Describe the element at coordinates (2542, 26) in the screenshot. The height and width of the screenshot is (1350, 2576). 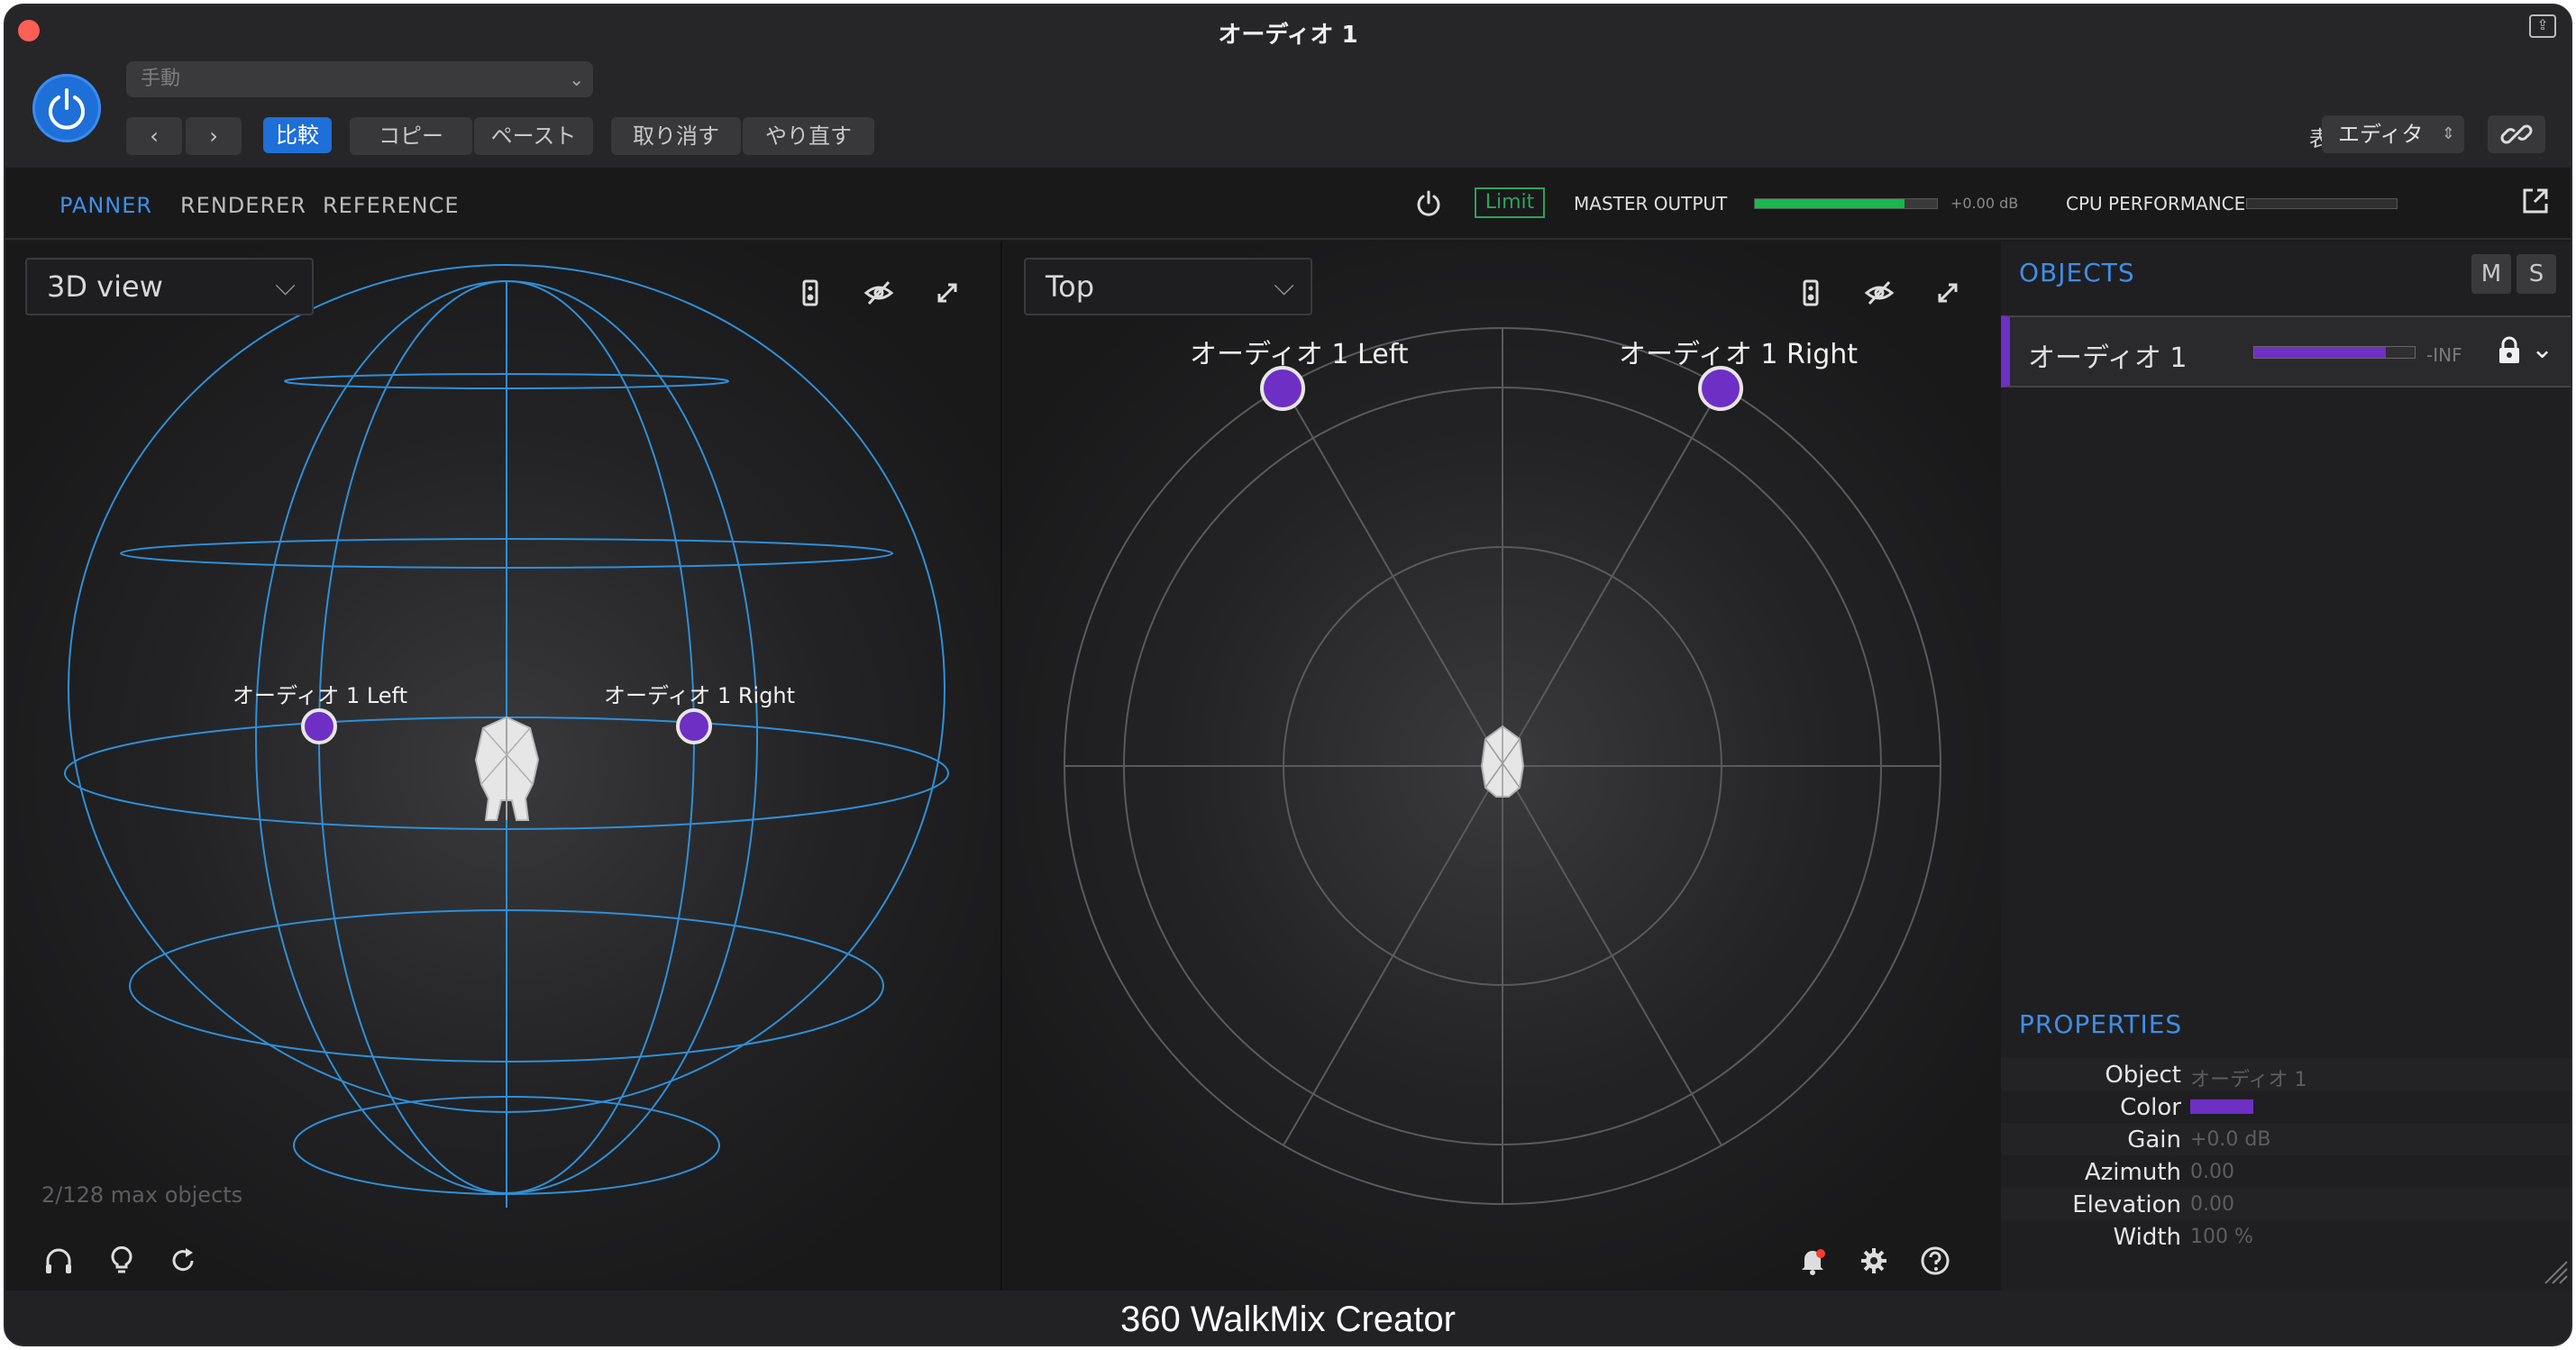
I see `window-mode-icon: ⇪` at that location.